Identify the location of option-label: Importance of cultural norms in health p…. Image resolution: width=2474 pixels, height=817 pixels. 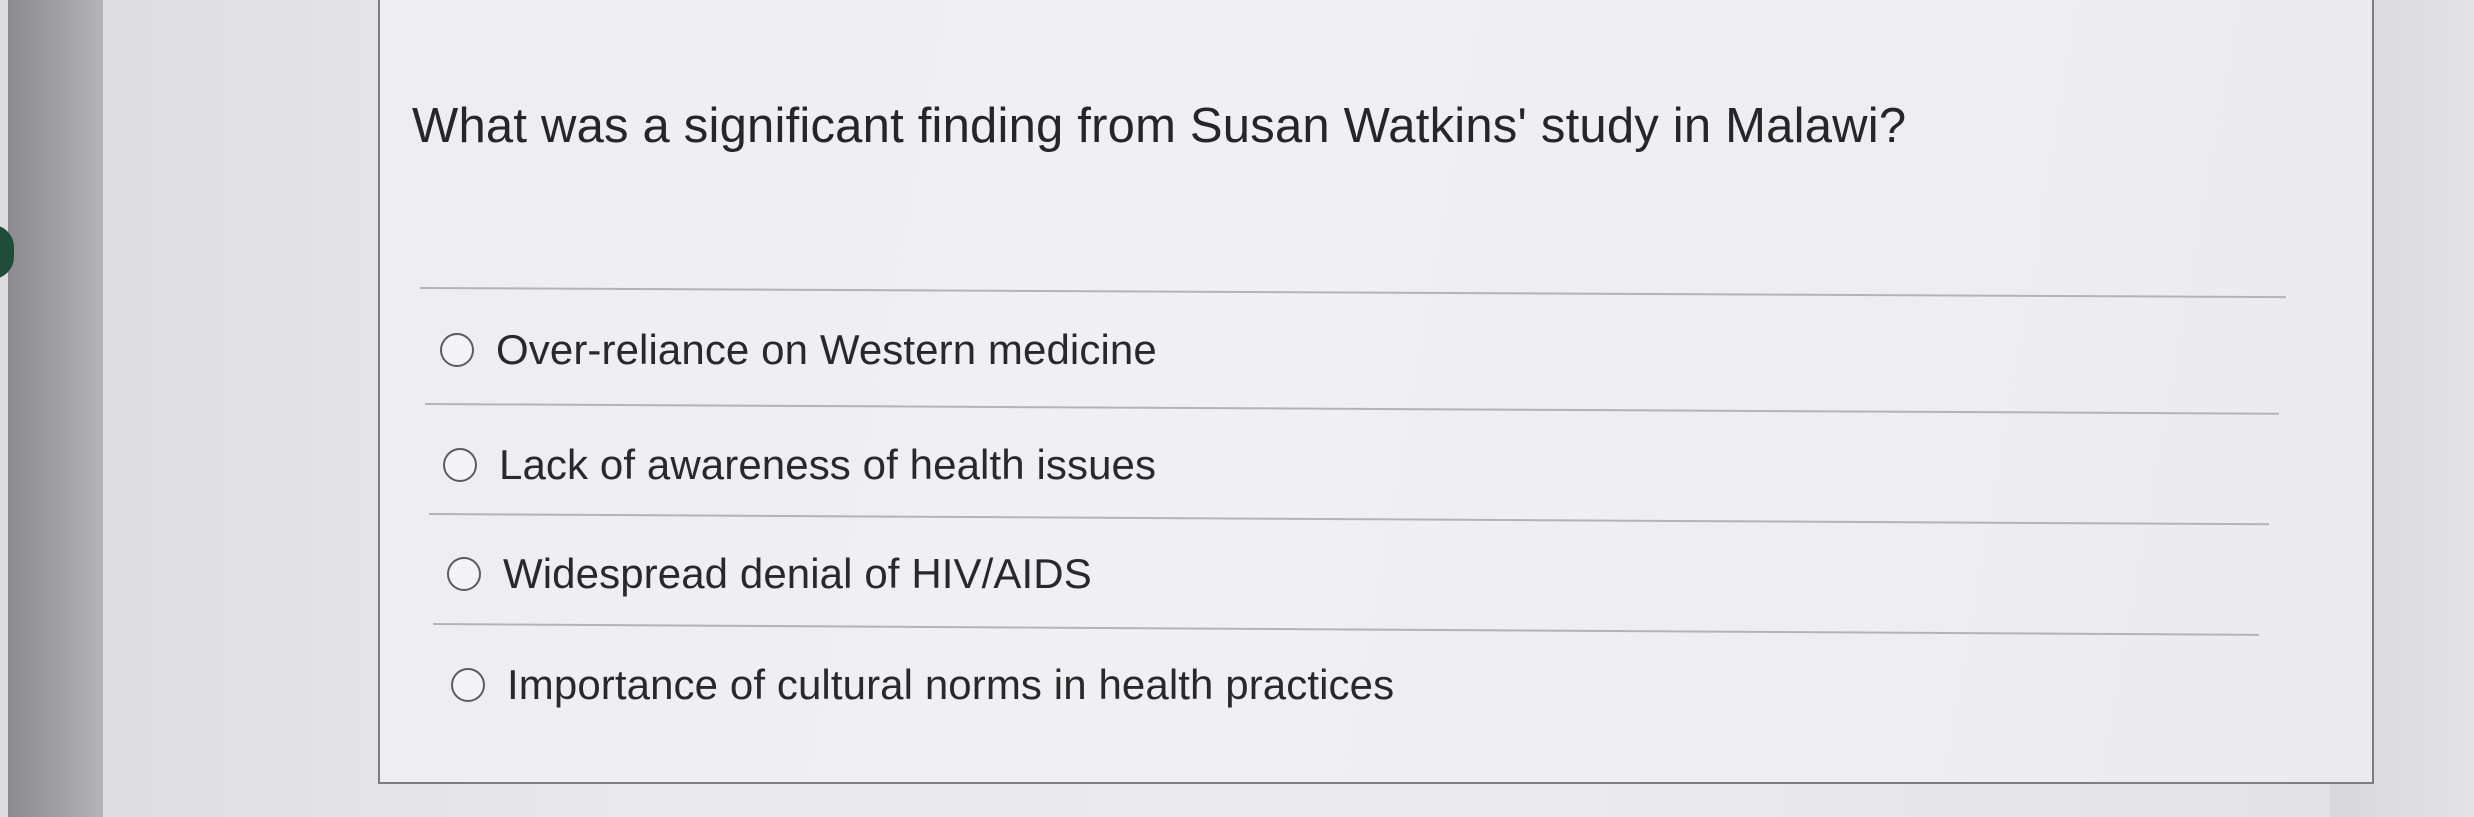
(951, 684).